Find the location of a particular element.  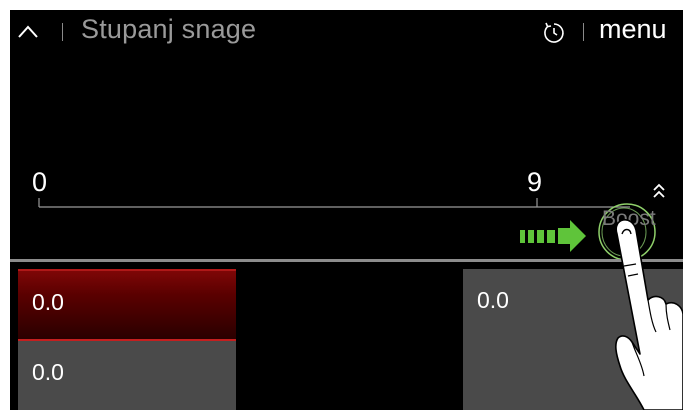

boost-arrow-icon is located at coordinates (553, 236).